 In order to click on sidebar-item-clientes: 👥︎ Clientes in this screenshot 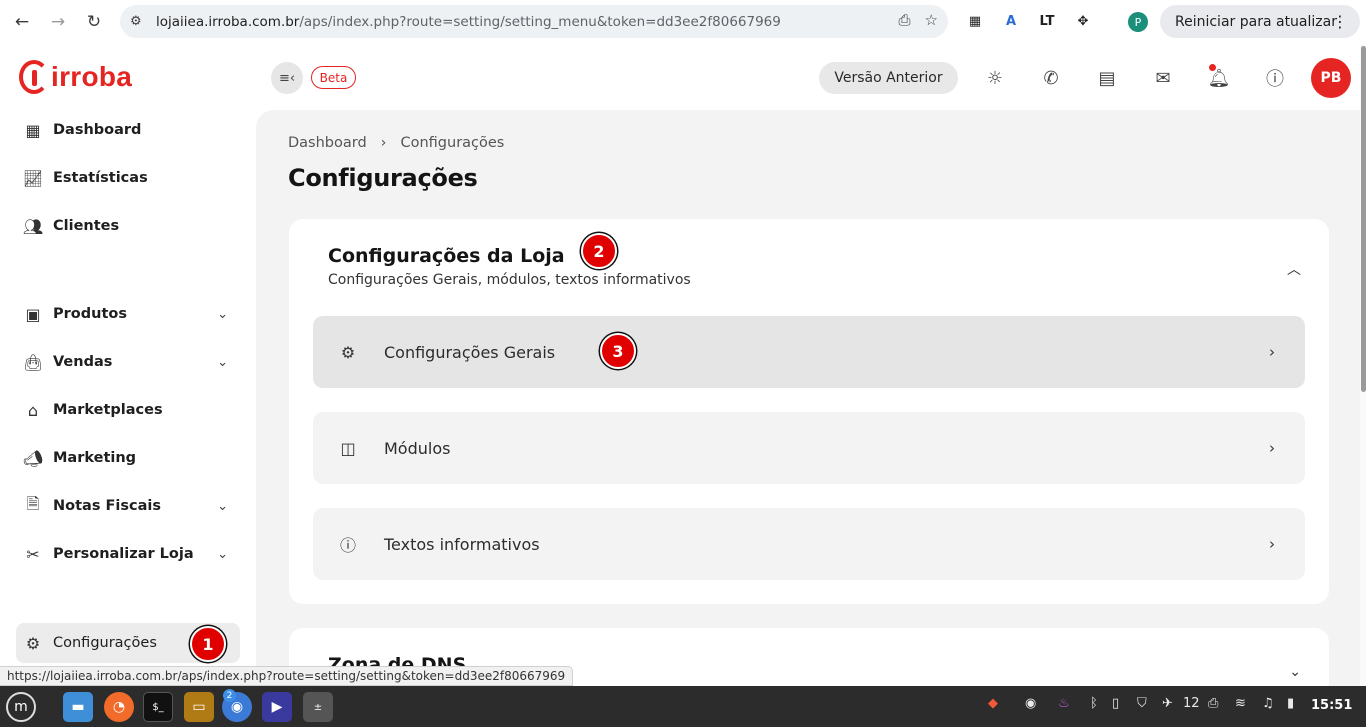, I will do `click(128, 226)`.